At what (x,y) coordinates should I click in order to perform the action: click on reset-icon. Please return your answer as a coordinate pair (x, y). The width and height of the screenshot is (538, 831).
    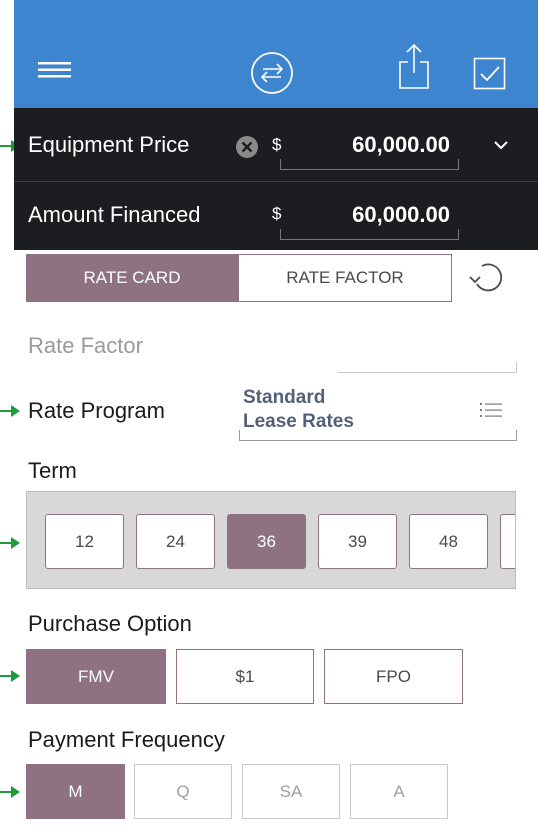
    Looking at the image, I should click on (487, 277).